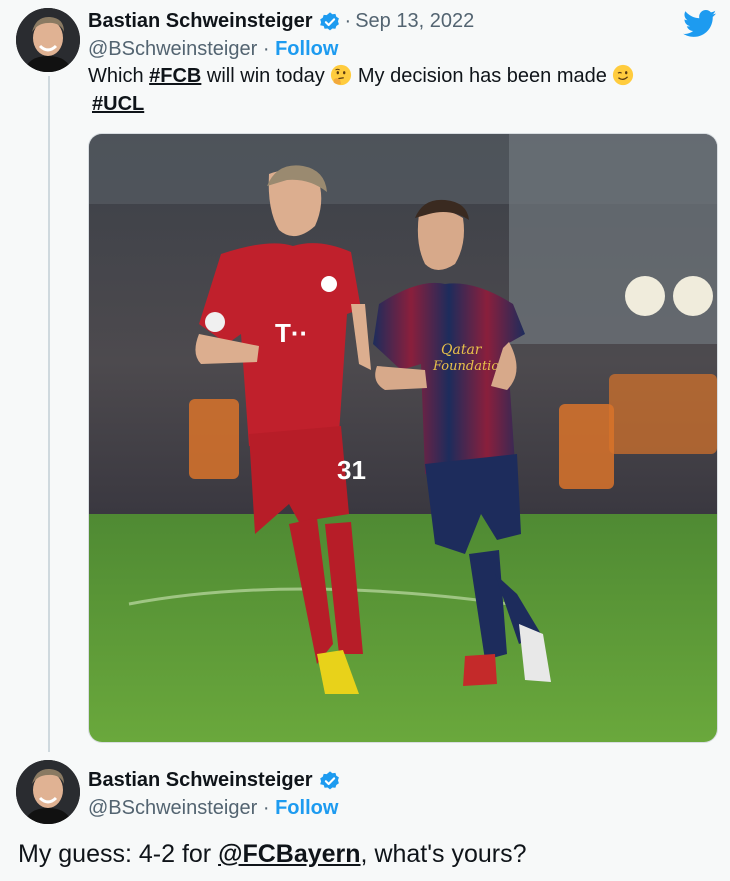 The image size is (730, 881). I want to click on winking-face-emoji-icon, so click(623, 75).